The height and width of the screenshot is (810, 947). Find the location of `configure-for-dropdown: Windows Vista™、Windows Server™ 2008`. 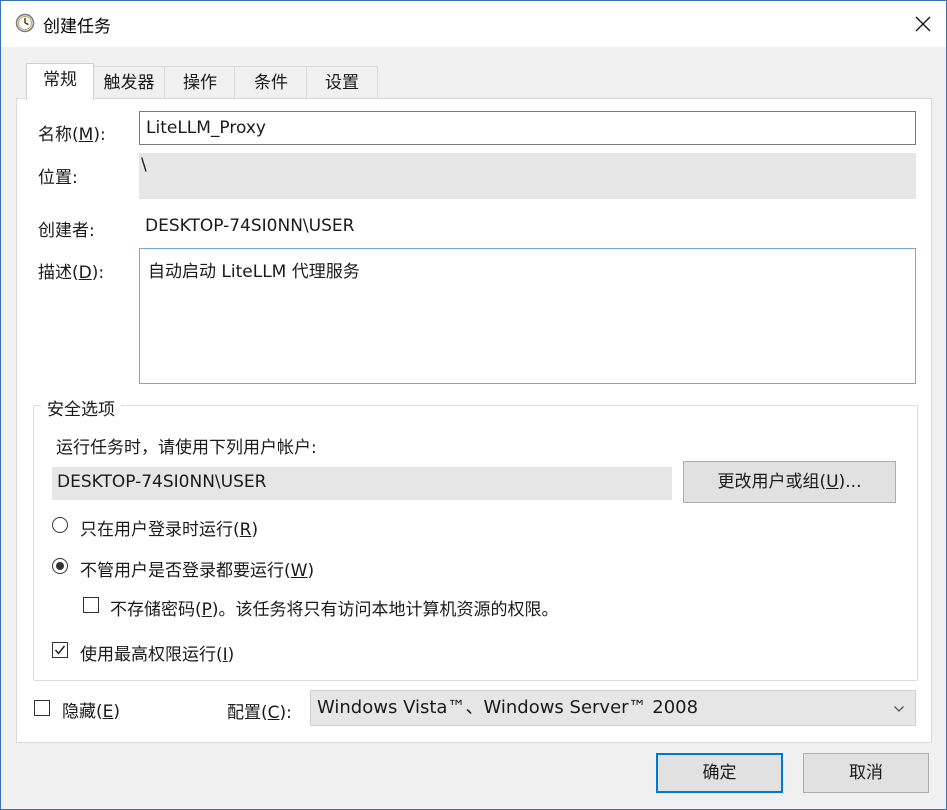

configure-for-dropdown: Windows Vista™、Windows Server™ 2008 is located at coordinates (613, 708).